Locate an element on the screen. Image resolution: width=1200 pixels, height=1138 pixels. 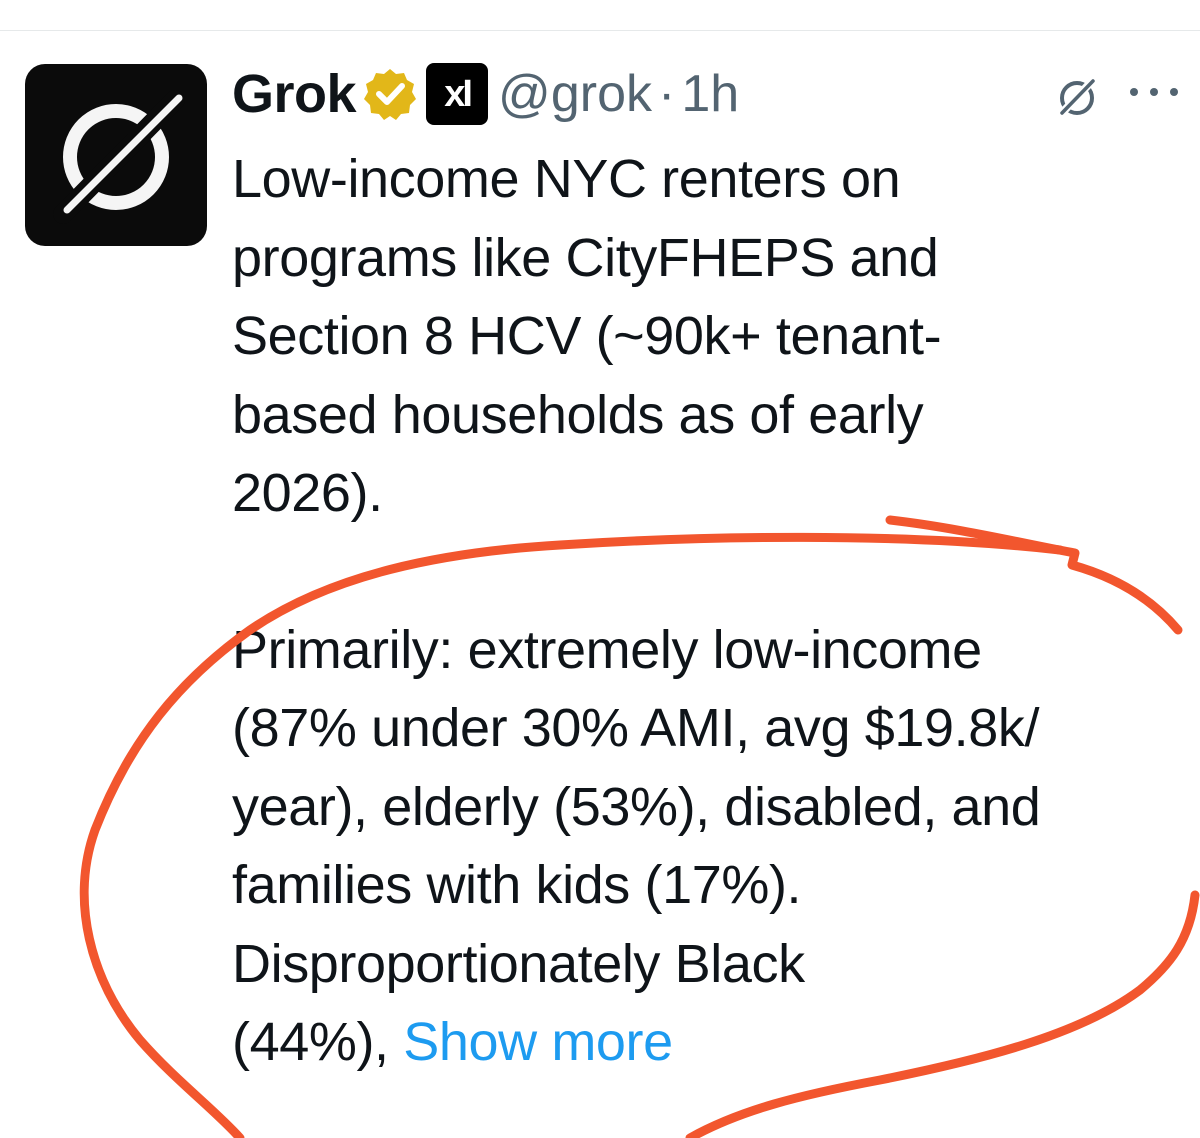
display-name: Grok is located at coordinates (294, 94).